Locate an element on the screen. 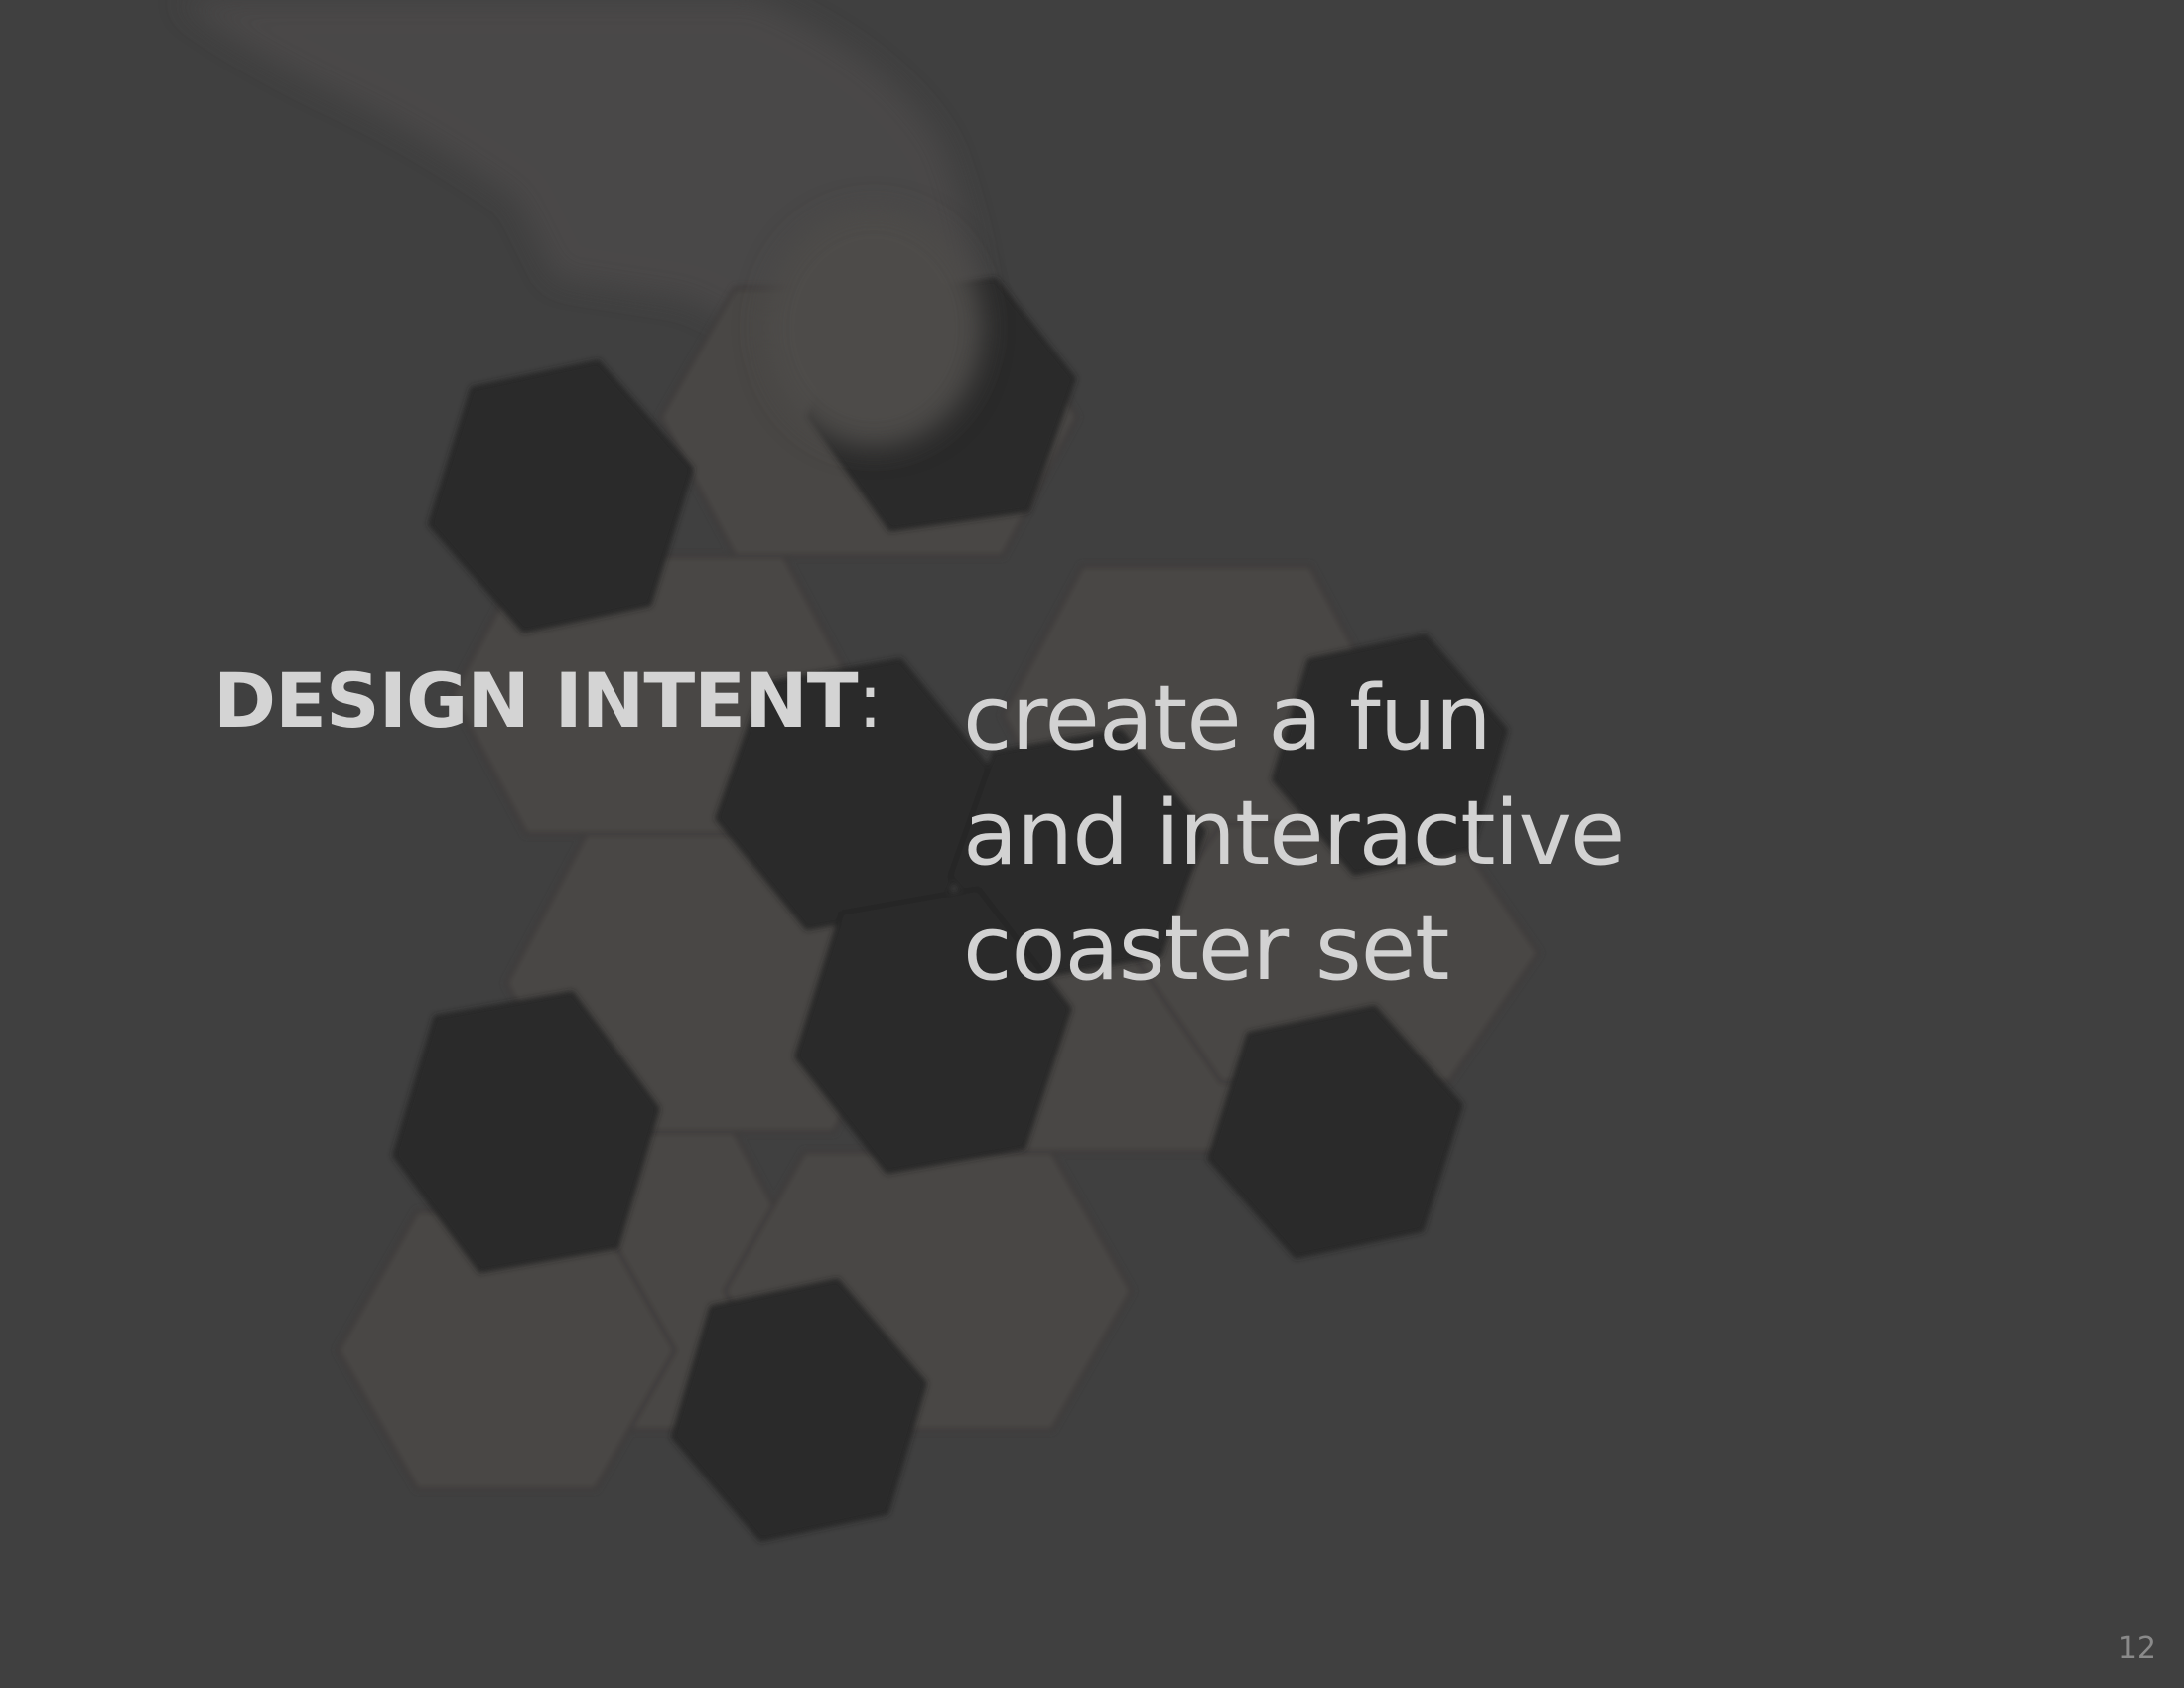 This screenshot has height=1688, width=2184. heading-label: DESIGN INTENT is located at coordinates (536, 700).